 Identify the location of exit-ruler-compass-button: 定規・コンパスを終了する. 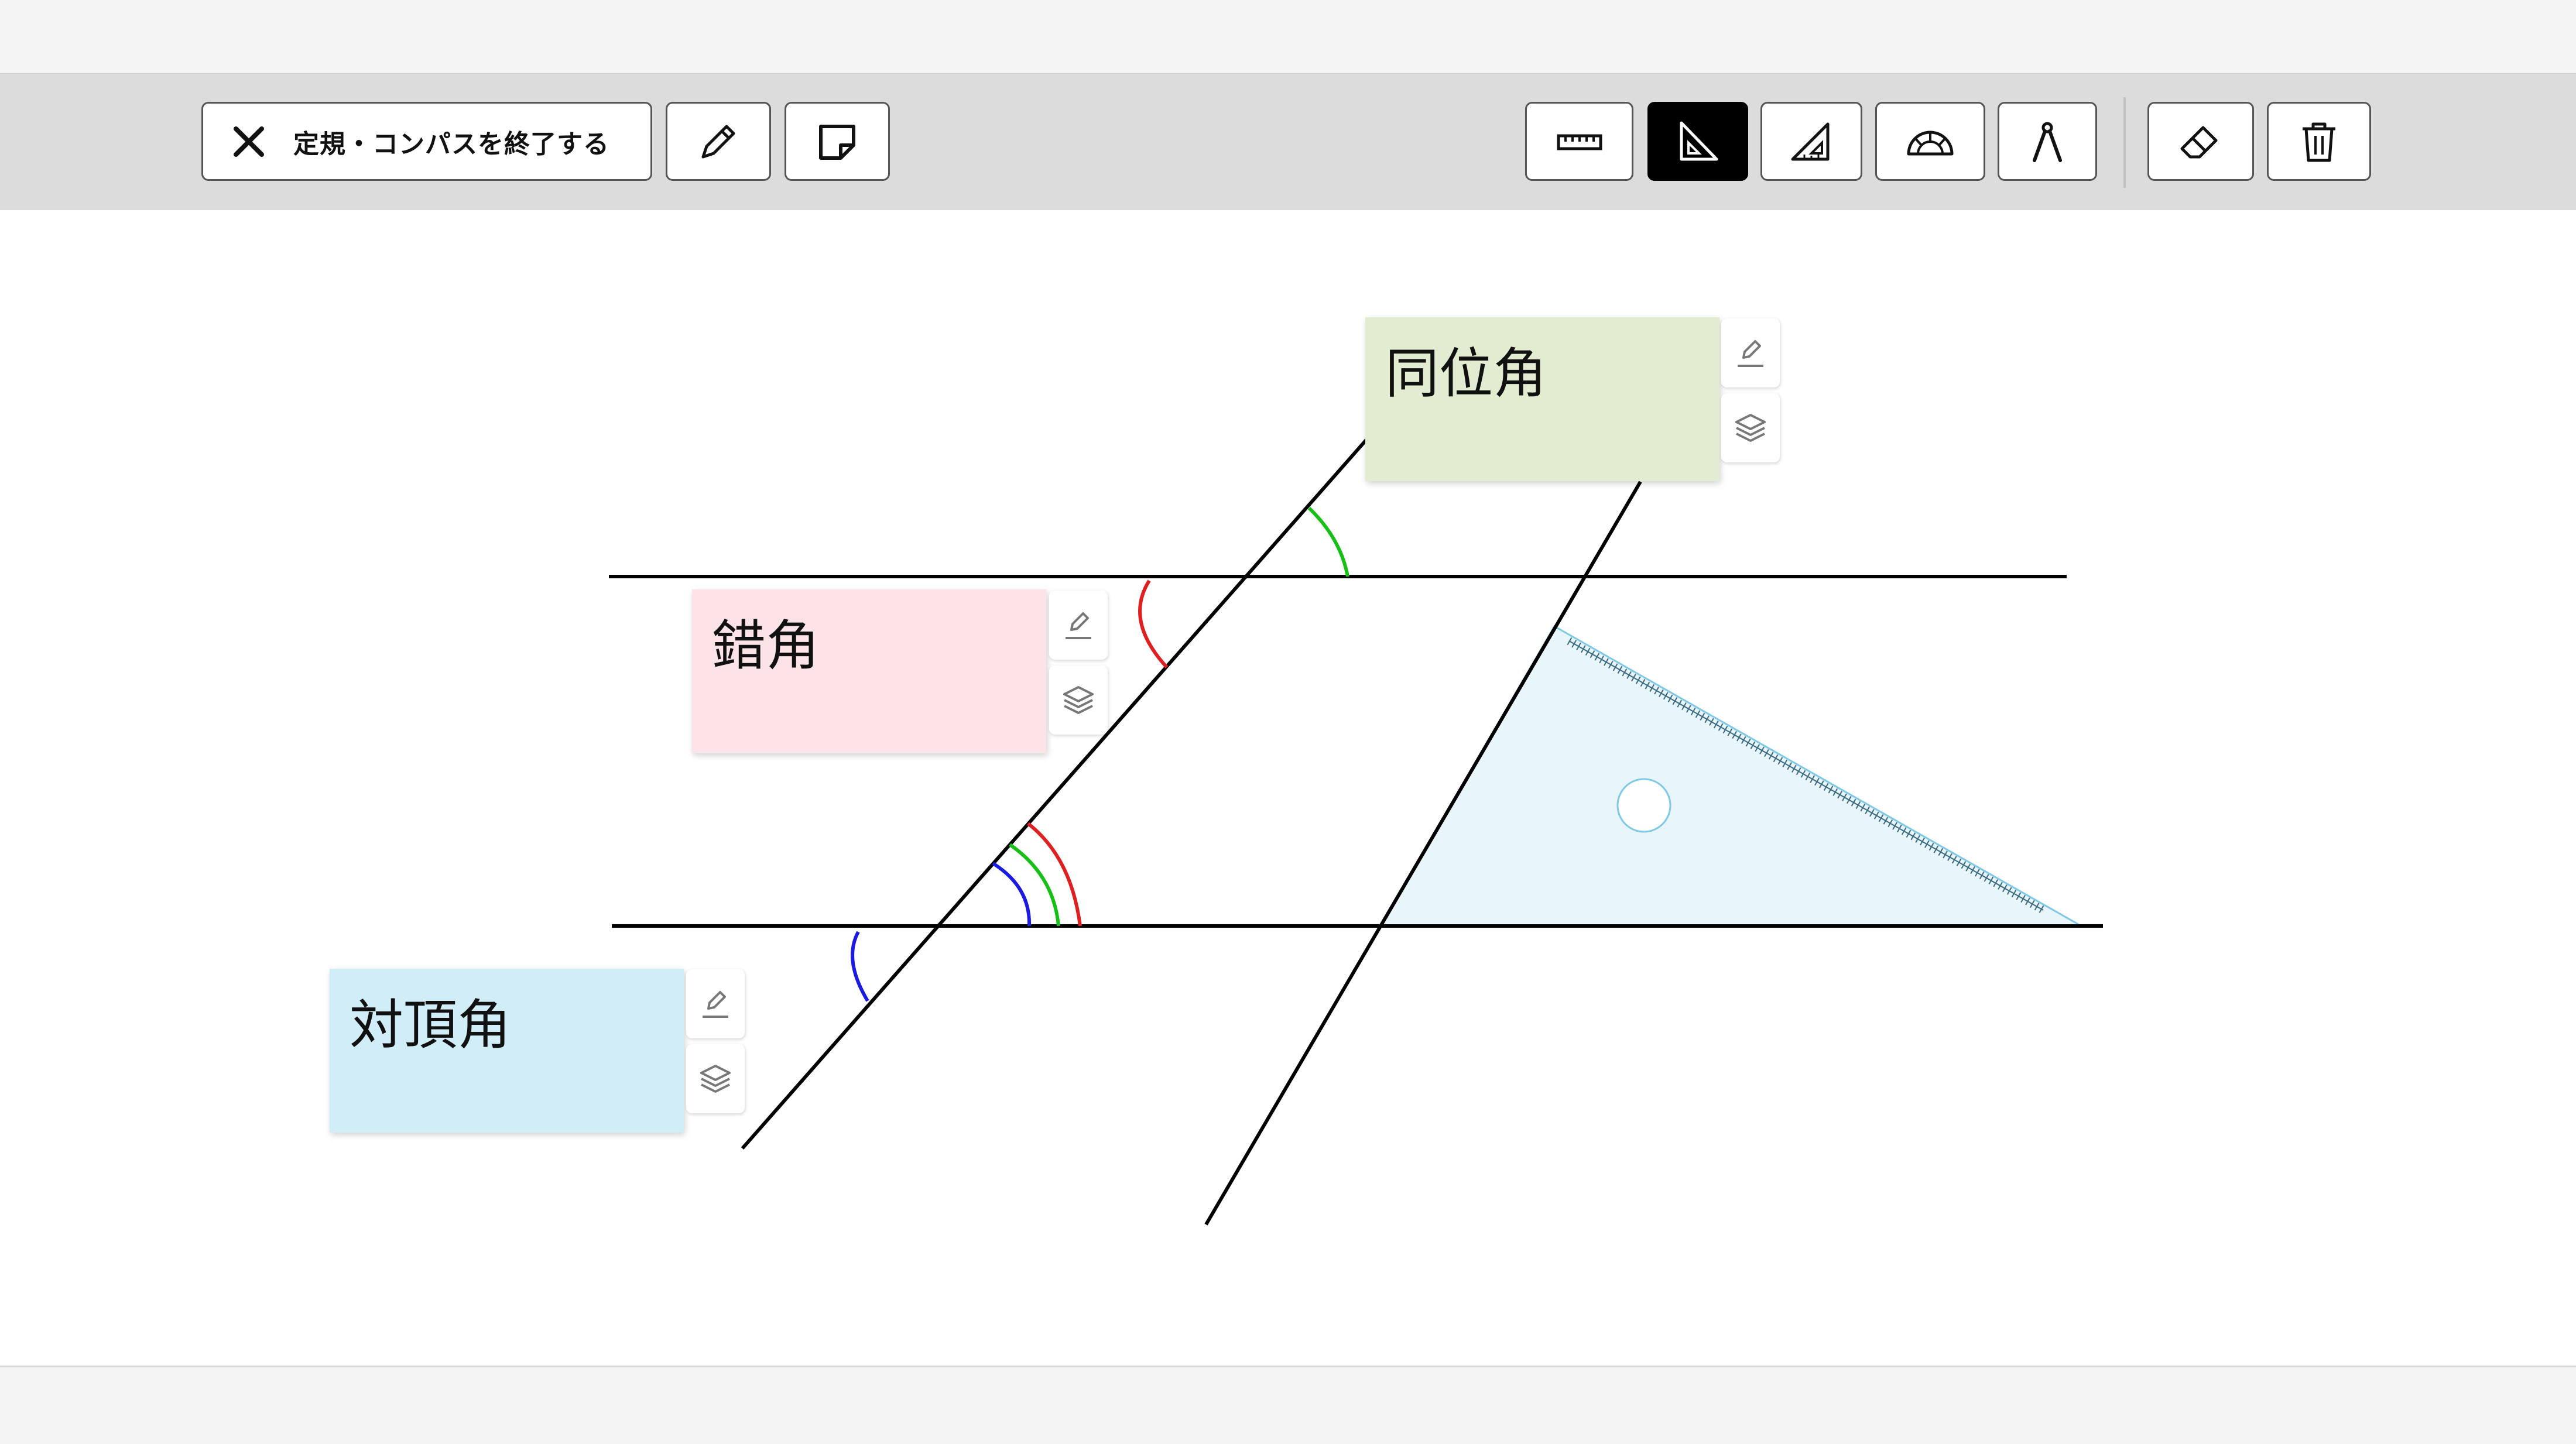
(426, 141).